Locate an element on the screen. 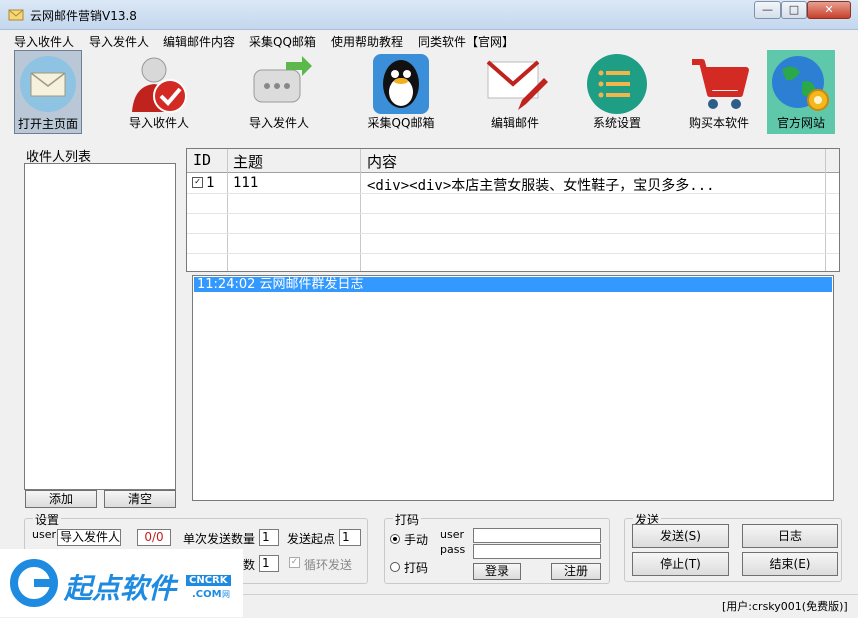 Image resolution: width=858 pixels, height=618 pixels. start-label: 发送起点 is located at coordinates (311, 539).